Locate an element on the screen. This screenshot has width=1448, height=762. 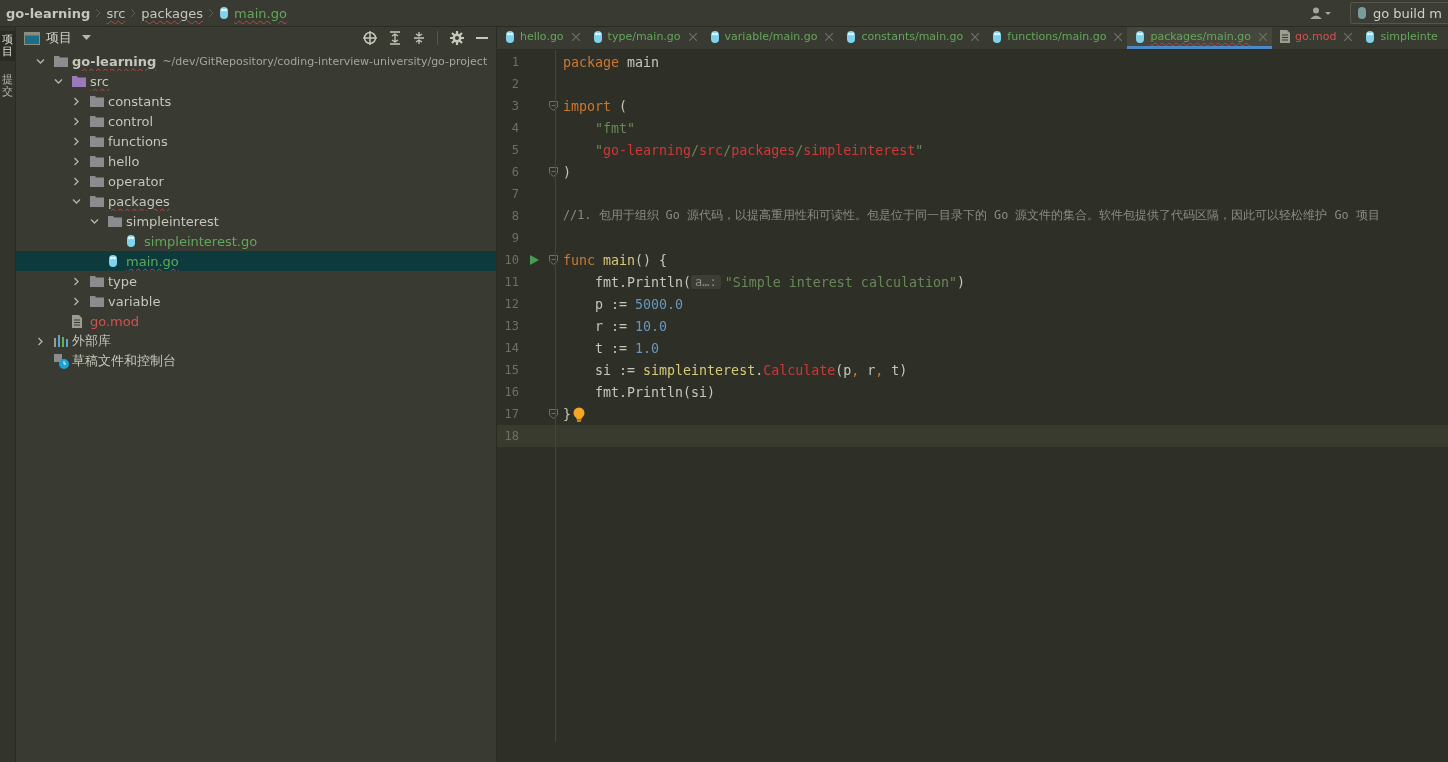
tree-item: simpleinterest is located at coordinates (256, 221).